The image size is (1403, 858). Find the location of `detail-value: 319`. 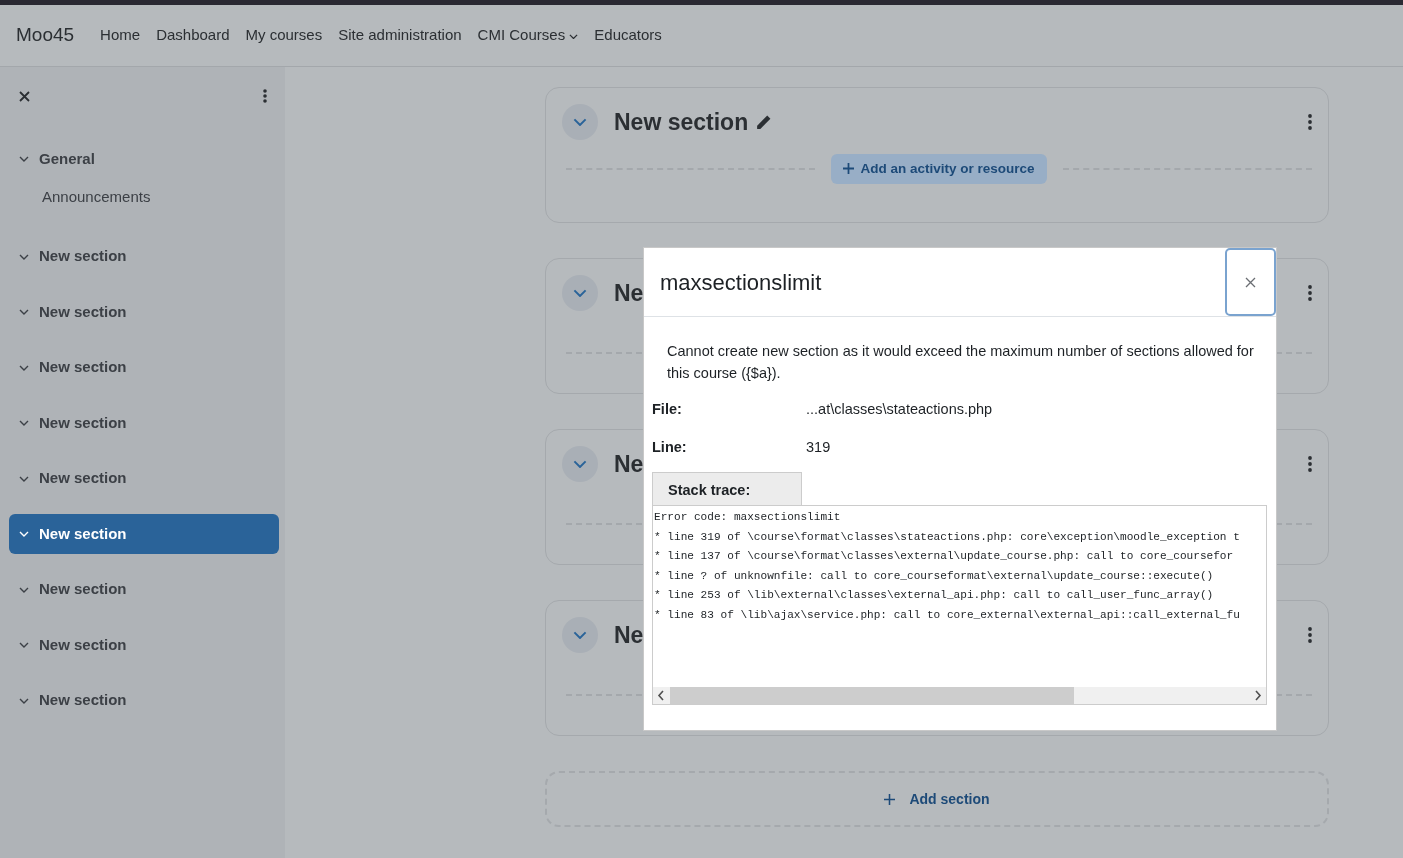

detail-value: 319 is located at coordinates (818, 448).